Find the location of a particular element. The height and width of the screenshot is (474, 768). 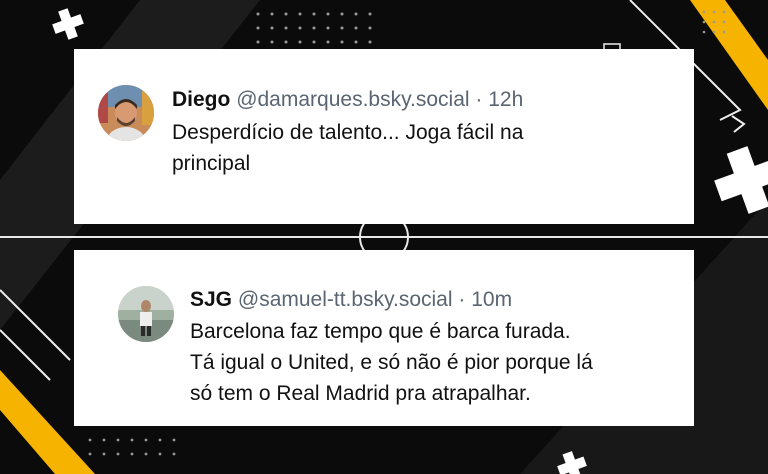

post-text-line: Desperdício de talento... Joga fácil na is located at coordinates (348, 132).